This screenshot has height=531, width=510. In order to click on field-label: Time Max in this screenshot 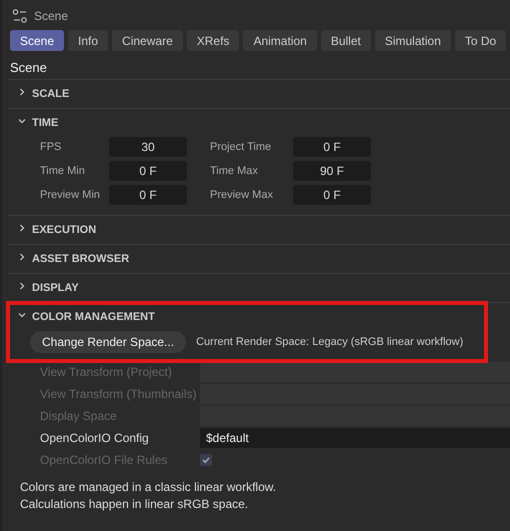, I will do `click(234, 171)`.